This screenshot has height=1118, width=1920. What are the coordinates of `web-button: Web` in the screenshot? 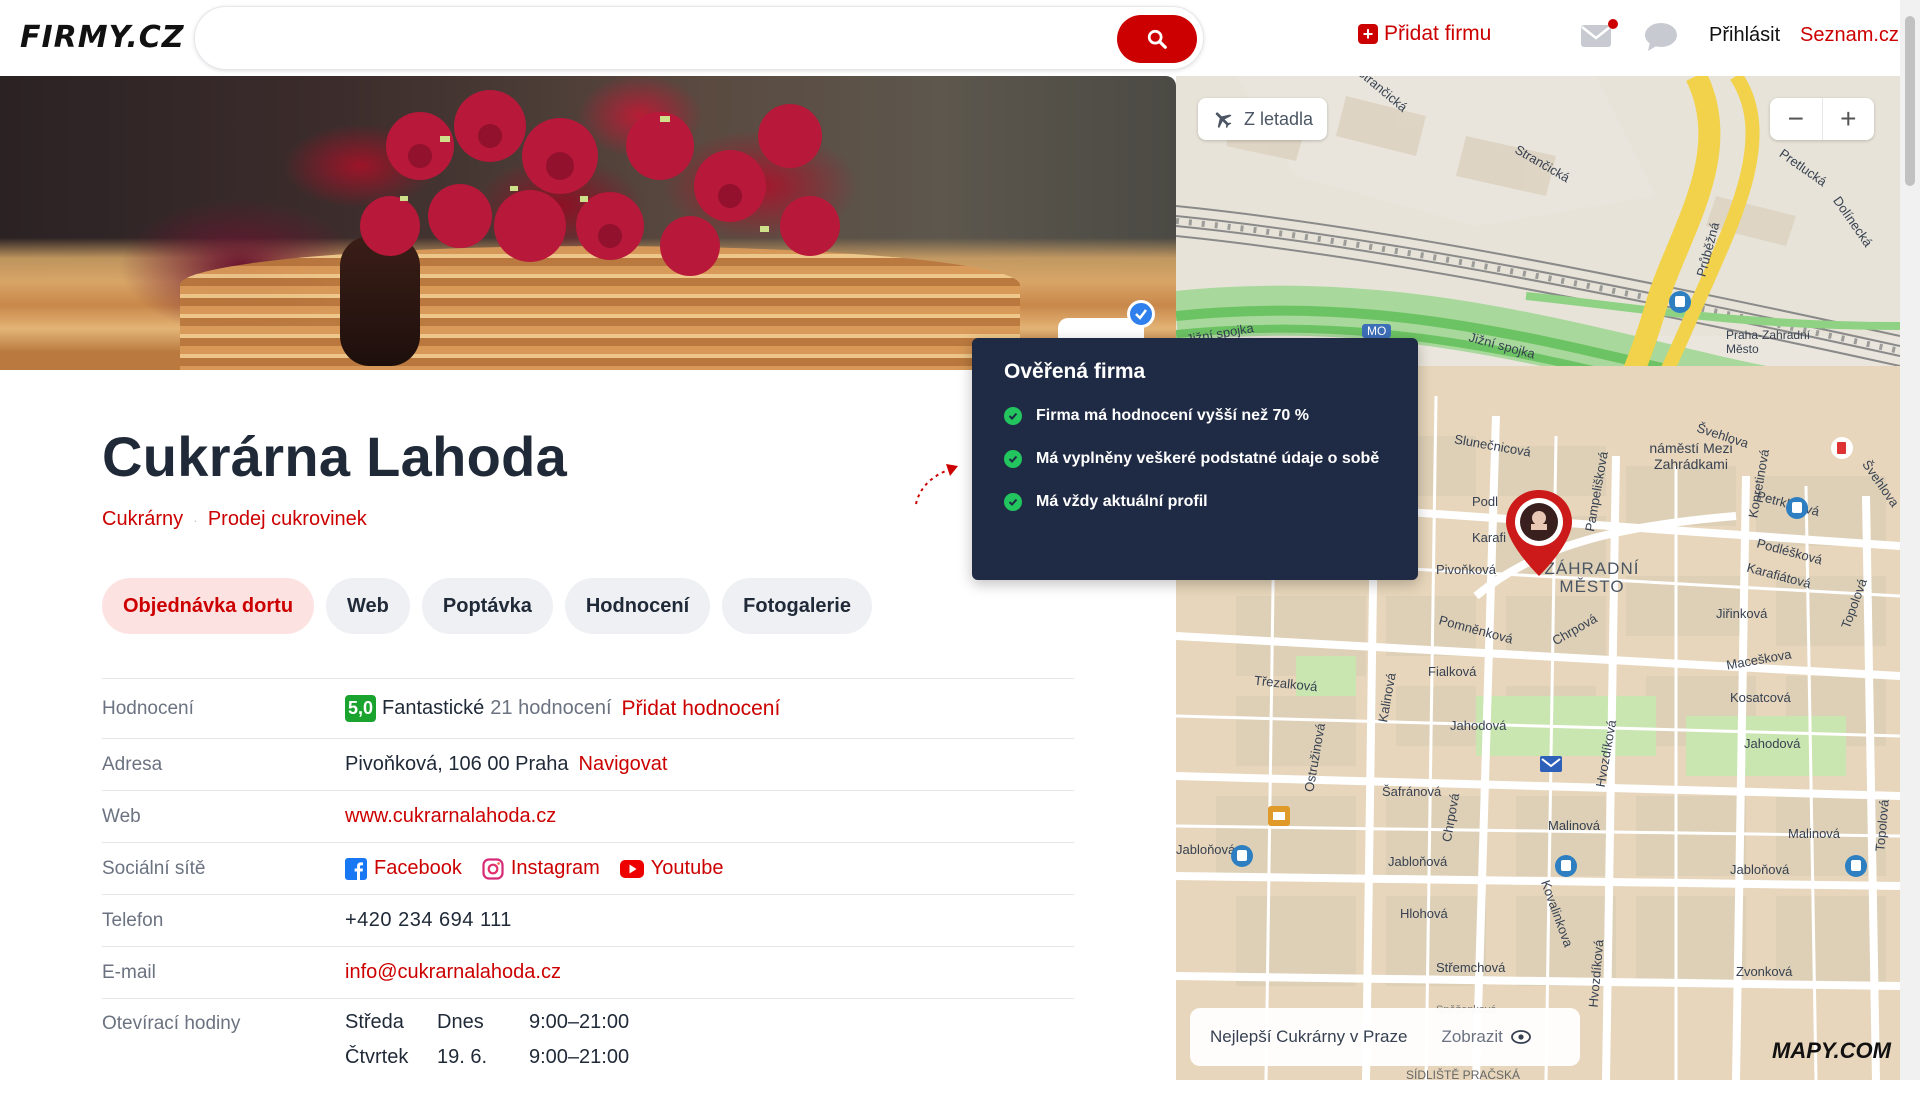 It's located at (368, 606).